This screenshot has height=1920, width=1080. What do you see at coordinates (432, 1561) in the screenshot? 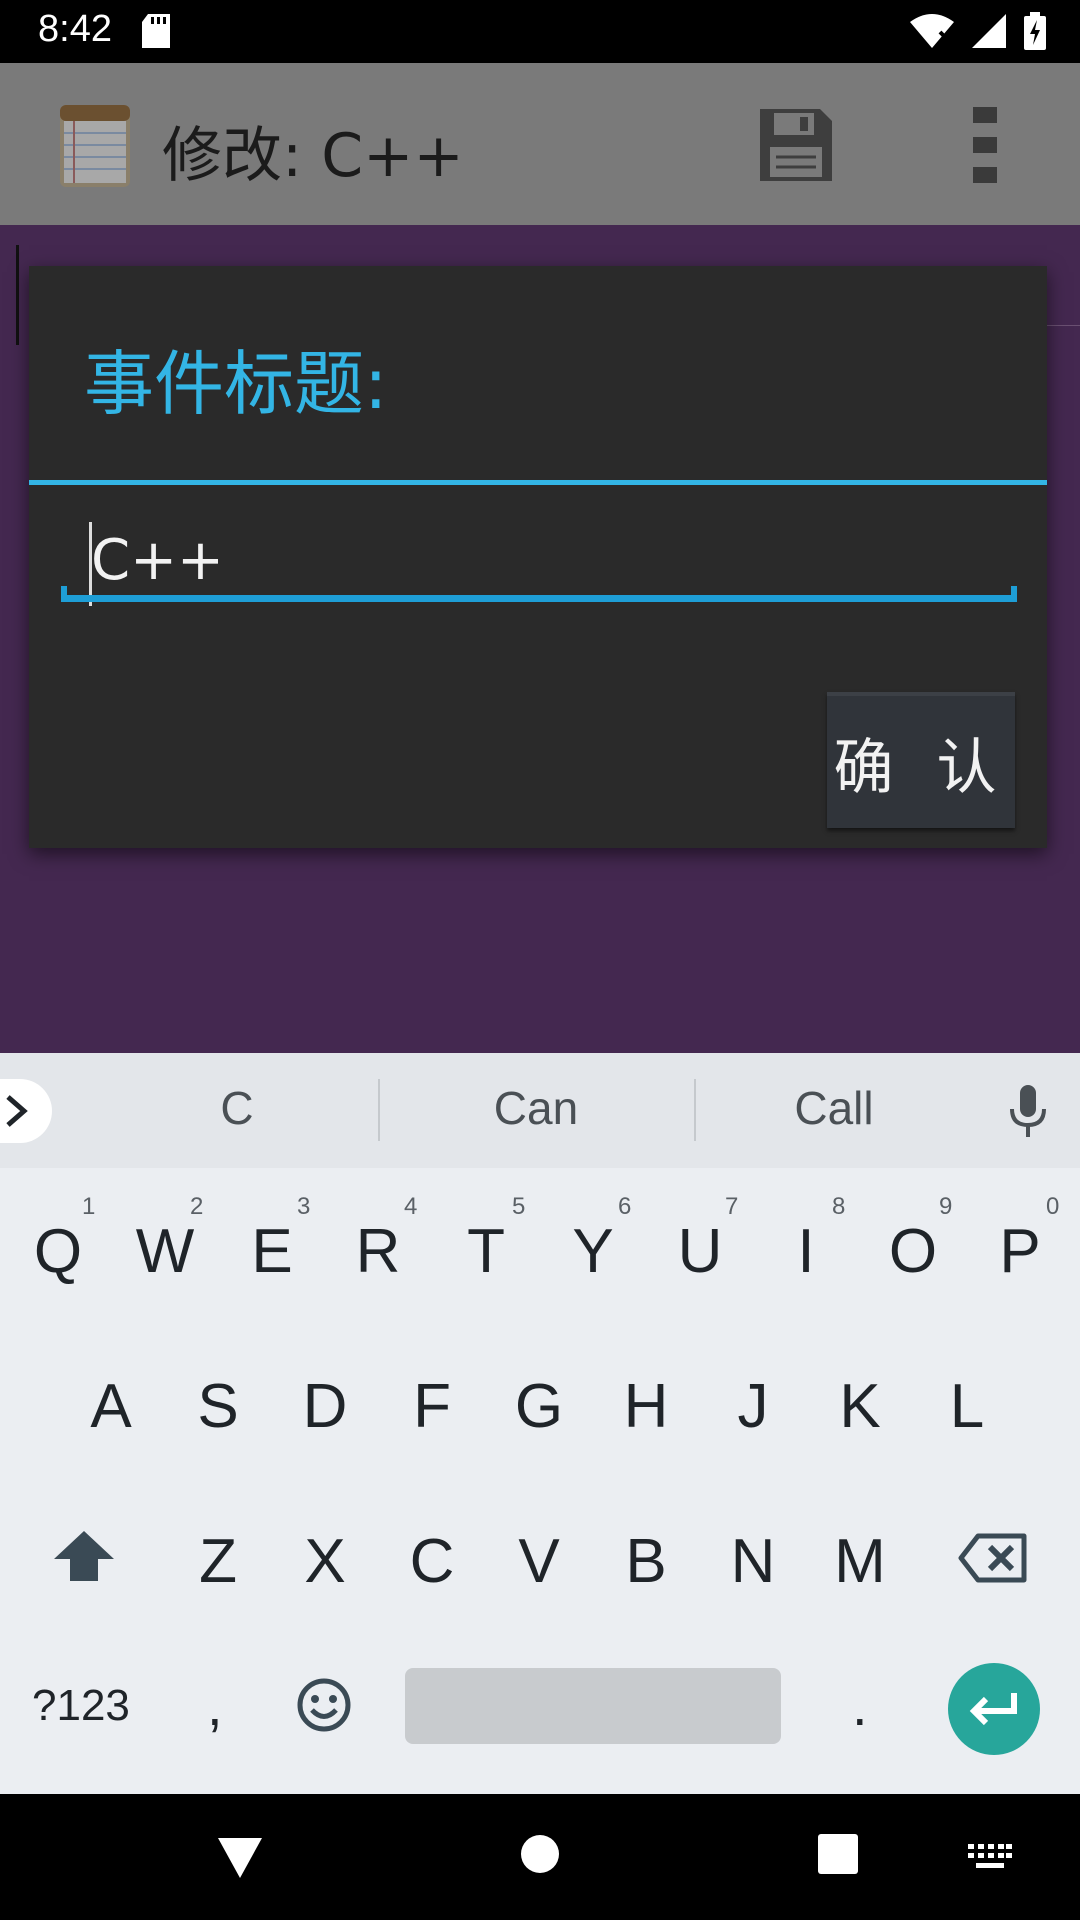
I see `key-c: C` at bounding box center [432, 1561].